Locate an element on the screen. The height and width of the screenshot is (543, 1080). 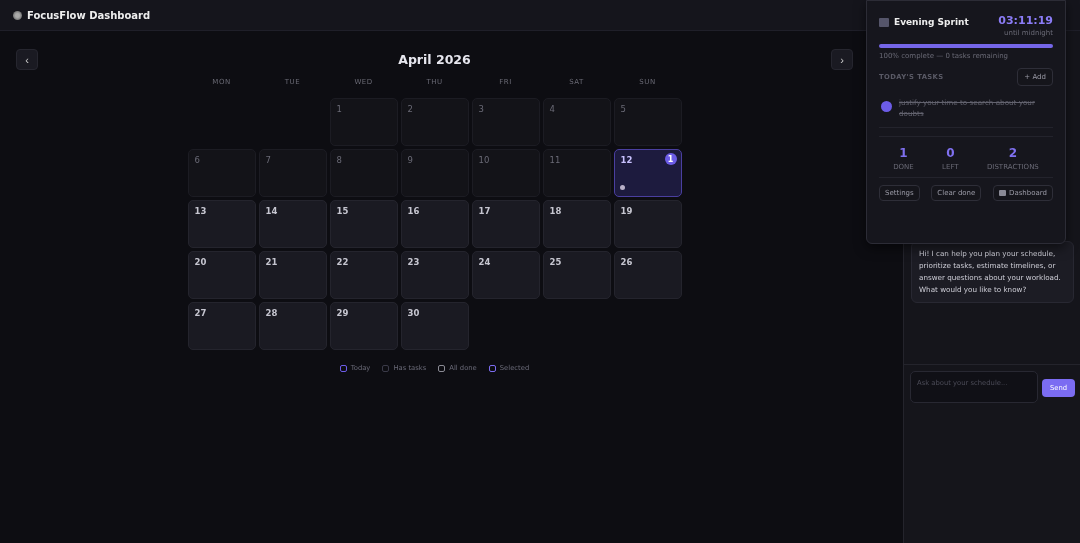
day-cell: 17 is located at coordinates (505, 224).